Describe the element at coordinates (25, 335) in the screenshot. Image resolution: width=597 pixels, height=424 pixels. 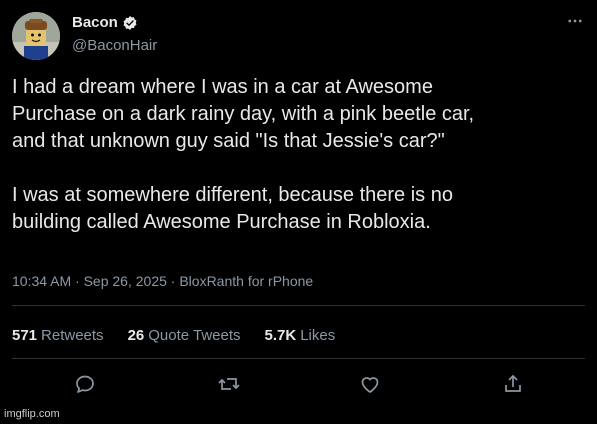
I see `stat-count: 571` at that location.